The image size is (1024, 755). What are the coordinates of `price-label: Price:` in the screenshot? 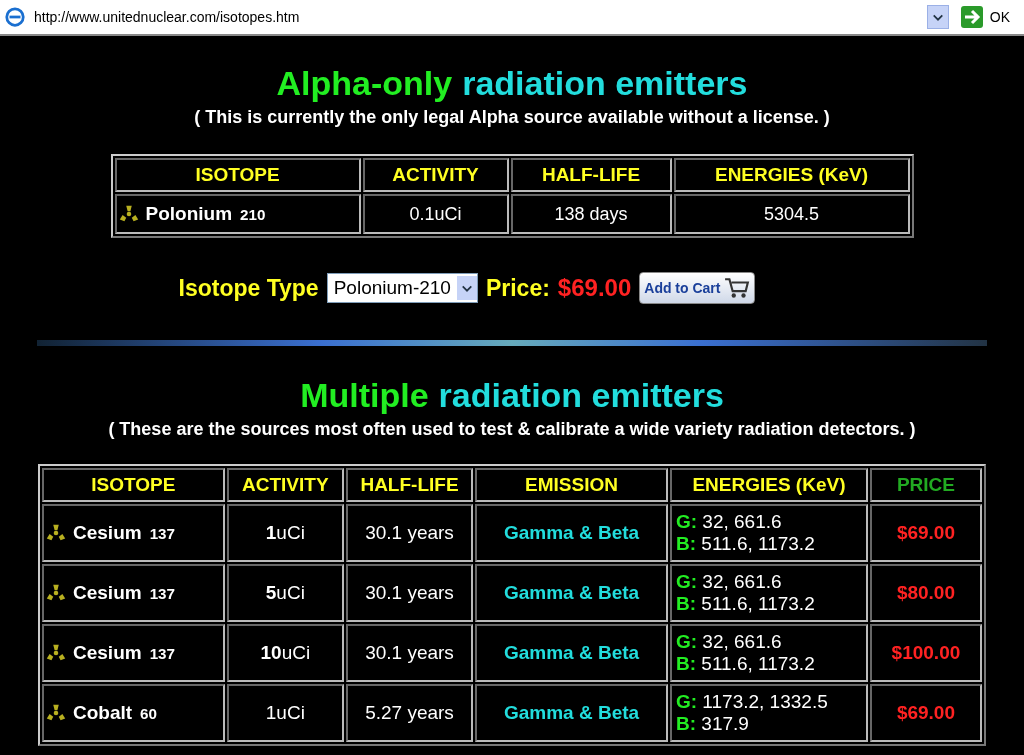 It's located at (517, 288).